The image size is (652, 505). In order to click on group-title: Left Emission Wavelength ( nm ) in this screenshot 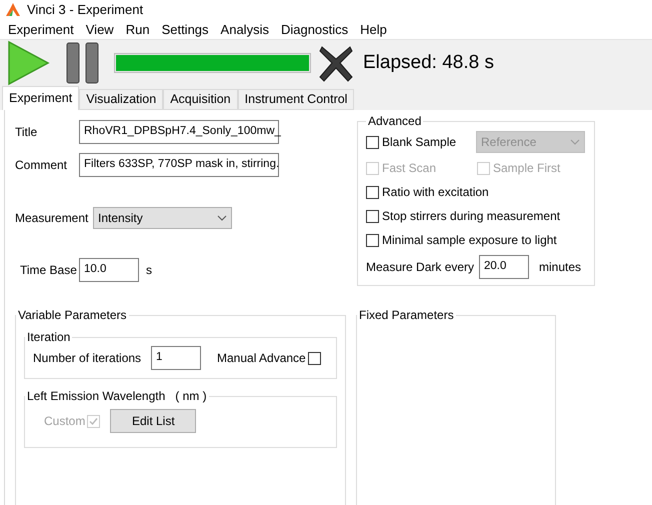, I will do `click(117, 396)`.